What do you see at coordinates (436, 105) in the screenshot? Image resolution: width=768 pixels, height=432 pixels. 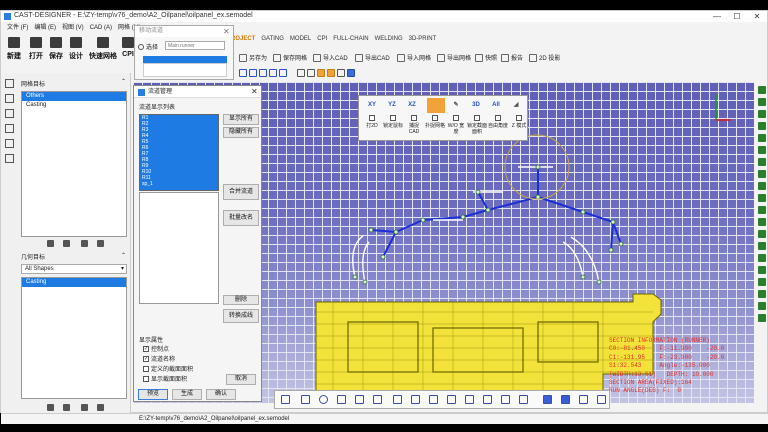 I see `pick-mode-icon` at bounding box center [436, 105].